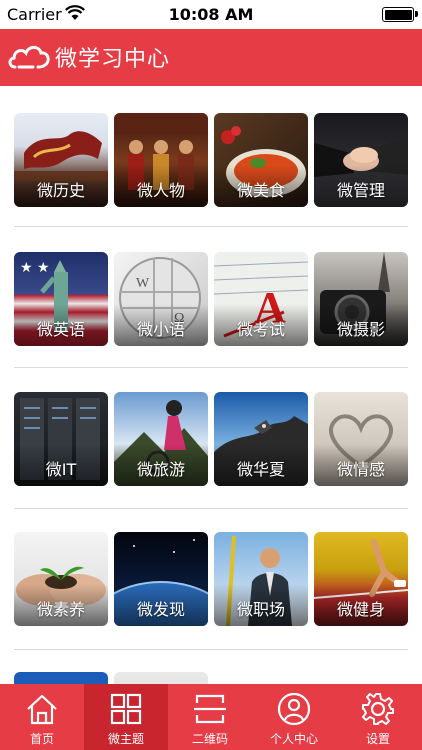  What do you see at coordinates (211, 57) in the screenshot?
I see `nav-bar: 微学习中心` at bounding box center [211, 57].